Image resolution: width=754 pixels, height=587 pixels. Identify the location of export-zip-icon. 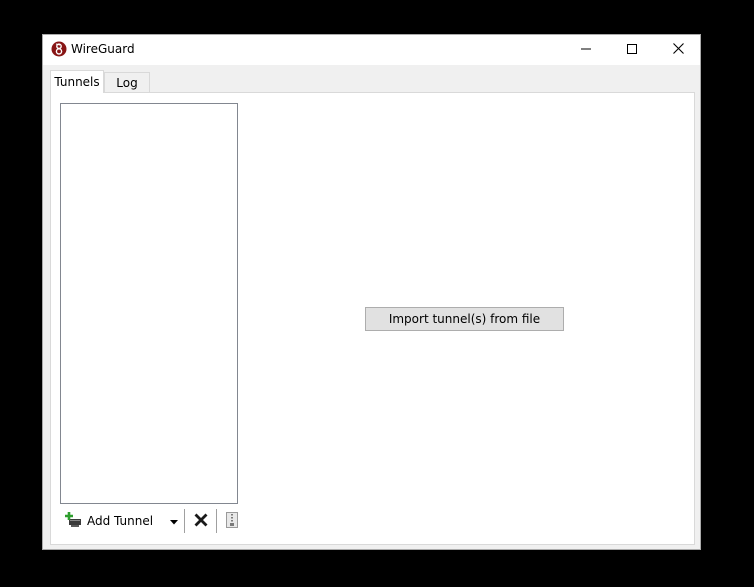
(232, 521).